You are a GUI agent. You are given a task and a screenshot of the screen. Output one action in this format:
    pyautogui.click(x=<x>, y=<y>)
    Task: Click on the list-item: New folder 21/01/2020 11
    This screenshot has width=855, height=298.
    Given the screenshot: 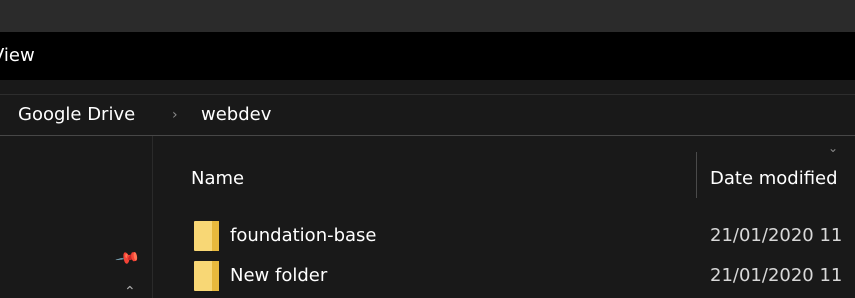 What is the action you would take?
    pyautogui.click(x=504, y=276)
    